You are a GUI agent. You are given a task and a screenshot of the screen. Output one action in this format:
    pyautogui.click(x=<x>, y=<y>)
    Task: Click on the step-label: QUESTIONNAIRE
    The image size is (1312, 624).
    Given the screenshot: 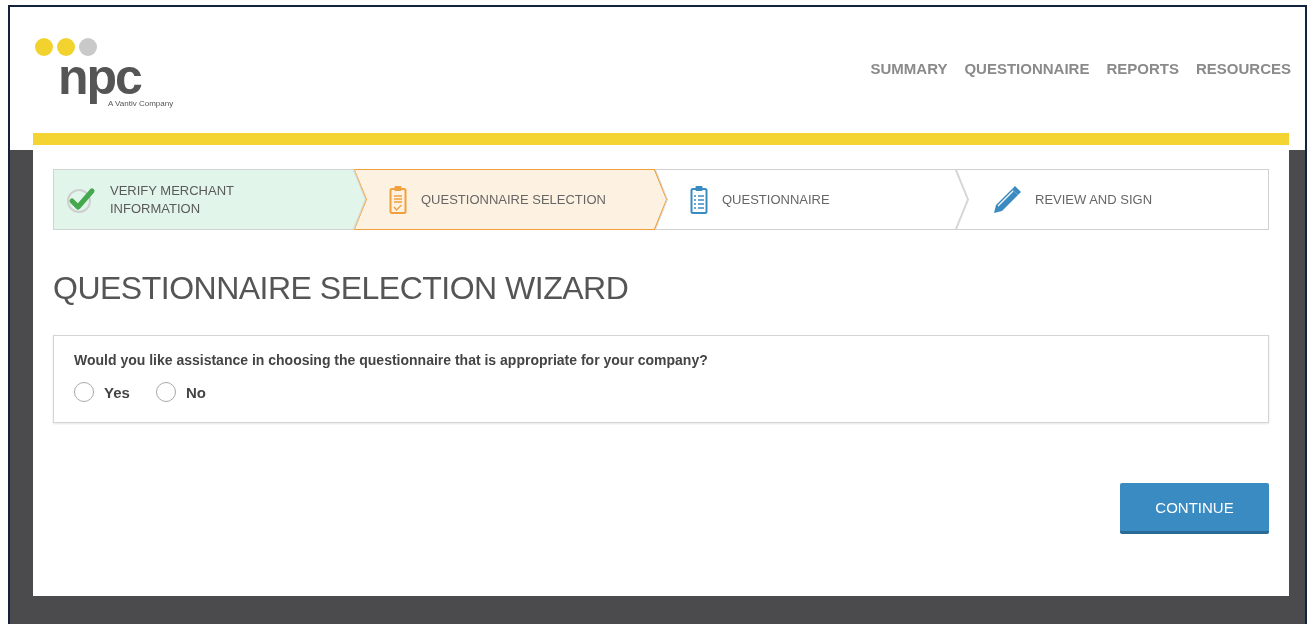 What is the action you would take?
    pyautogui.click(x=776, y=199)
    